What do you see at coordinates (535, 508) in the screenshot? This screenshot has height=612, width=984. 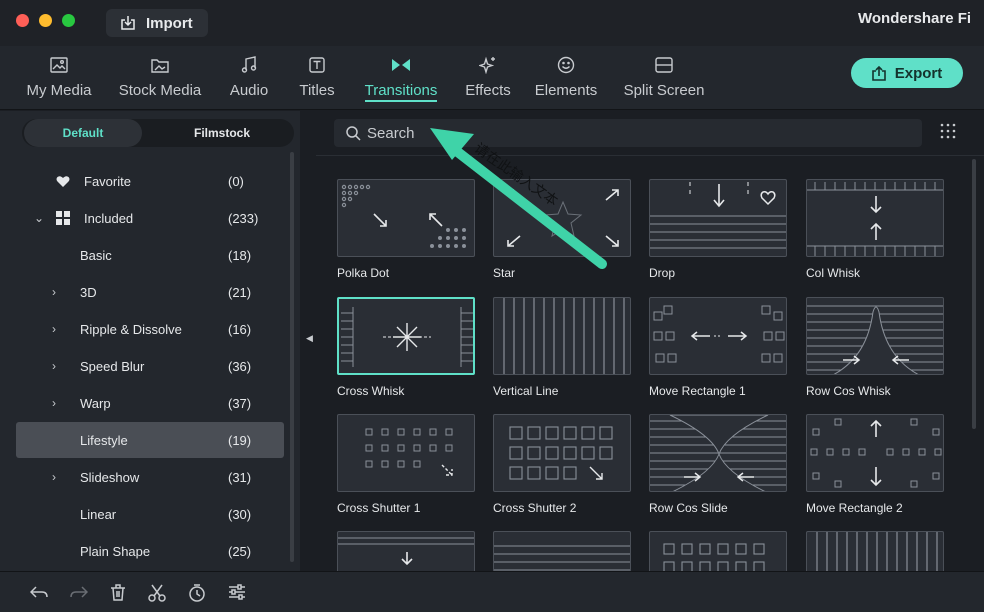 I see `transition-label: Cross Shutter 2` at bounding box center [535, 508].